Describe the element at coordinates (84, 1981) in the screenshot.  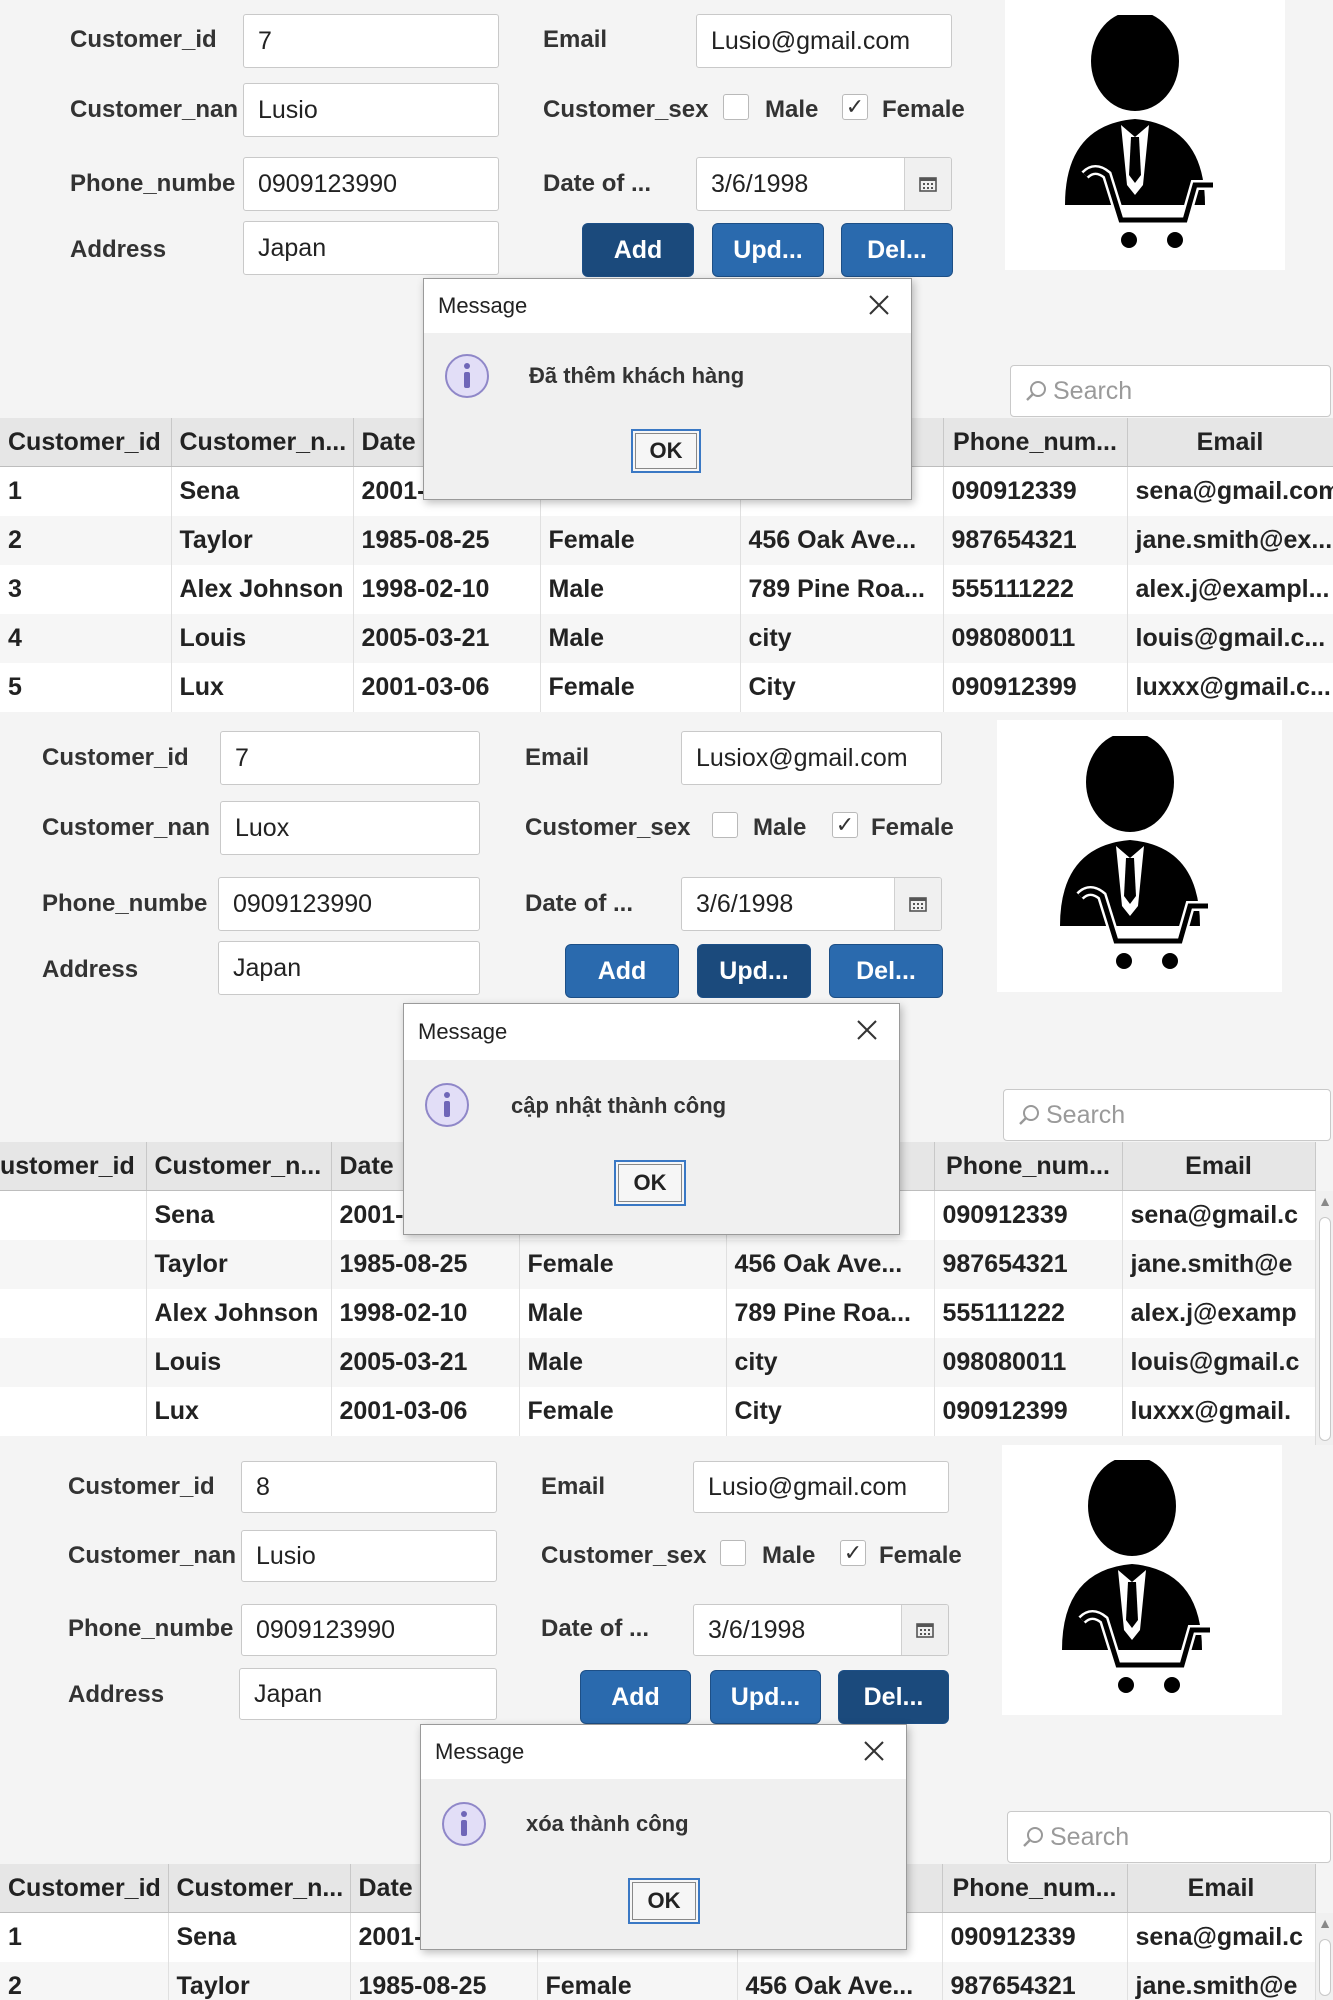
I see `cell-id: 2` at that location.